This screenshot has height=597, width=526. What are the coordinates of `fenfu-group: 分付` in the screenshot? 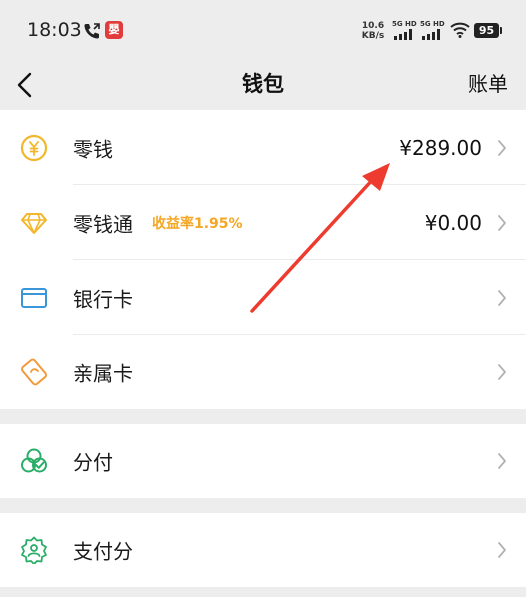 It's located at (263, 461).